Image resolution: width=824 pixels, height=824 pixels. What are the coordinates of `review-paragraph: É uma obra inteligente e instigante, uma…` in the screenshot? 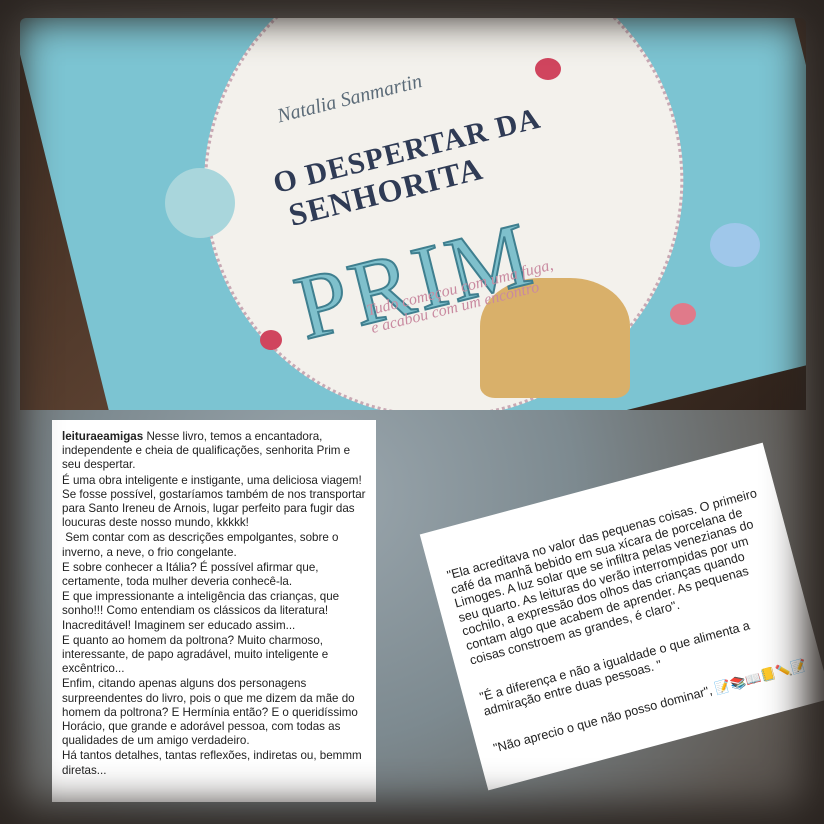 It's located at (214, 501).